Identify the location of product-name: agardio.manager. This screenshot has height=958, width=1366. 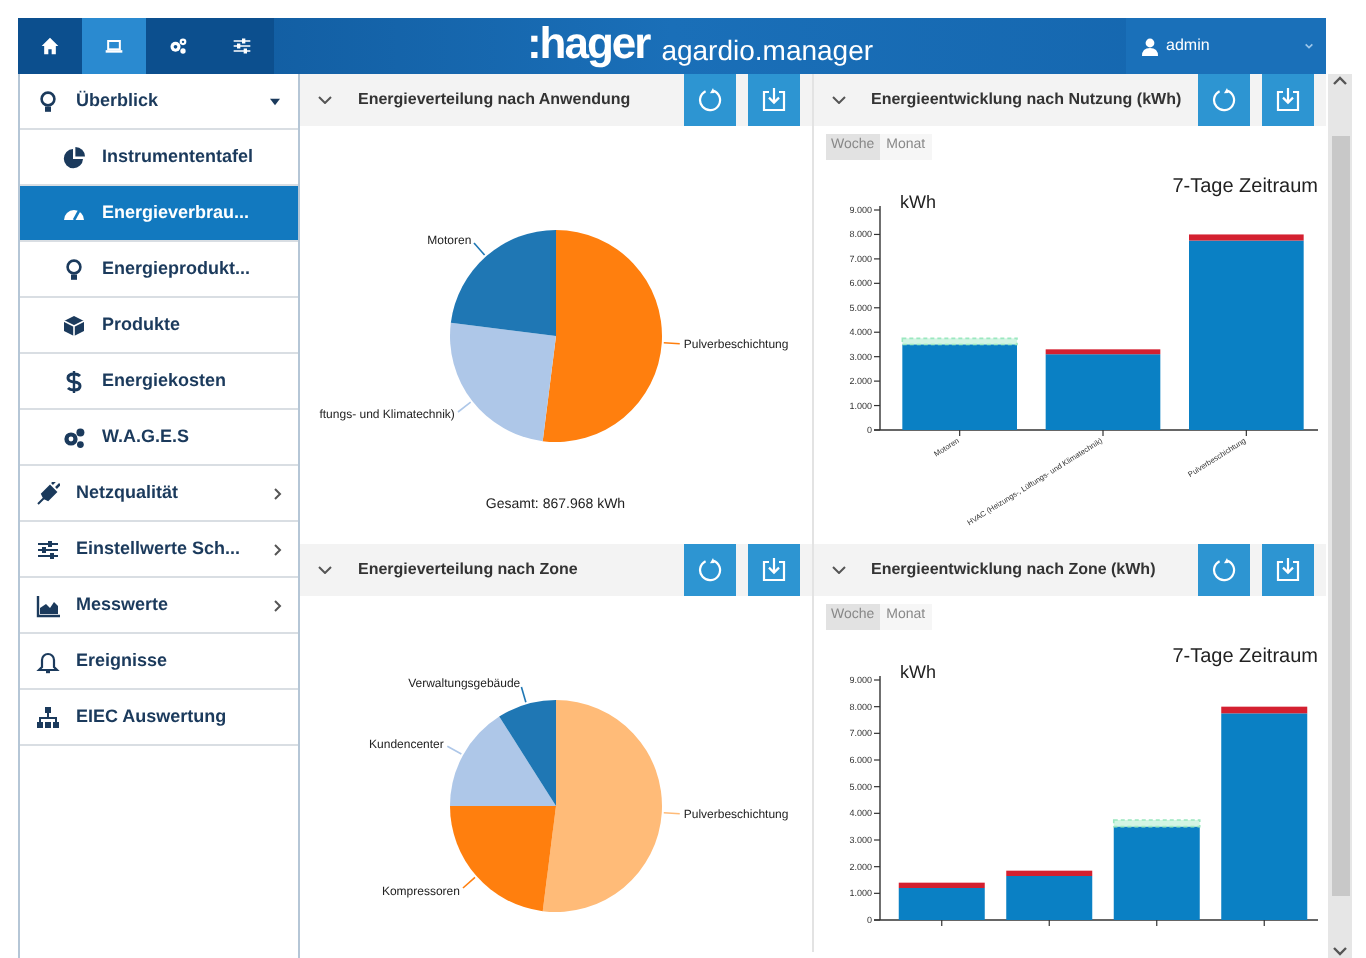
(767, 49).